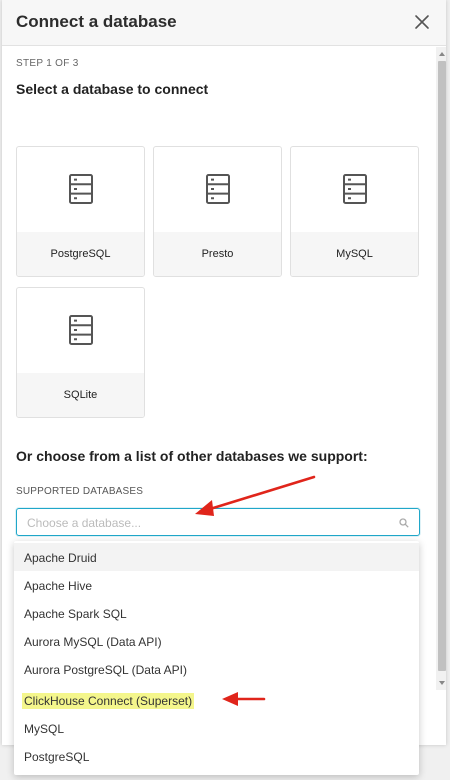 Image resolution: width=450 pixels, height=780 pixels. What do you see at coordinates (244, 699) in the screenshot?
I see `annotation-arrow-to-clickhouse` at bounding box center [244, 699].